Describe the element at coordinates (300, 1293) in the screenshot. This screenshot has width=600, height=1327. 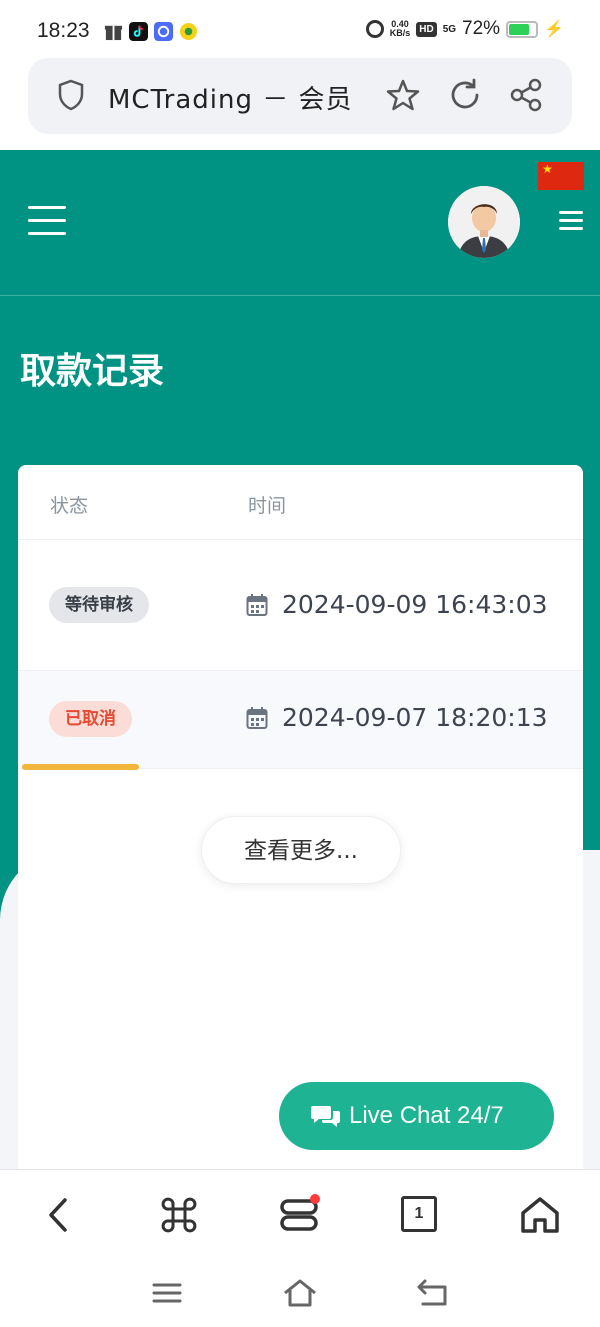
I see `system-home-icon` at that location.